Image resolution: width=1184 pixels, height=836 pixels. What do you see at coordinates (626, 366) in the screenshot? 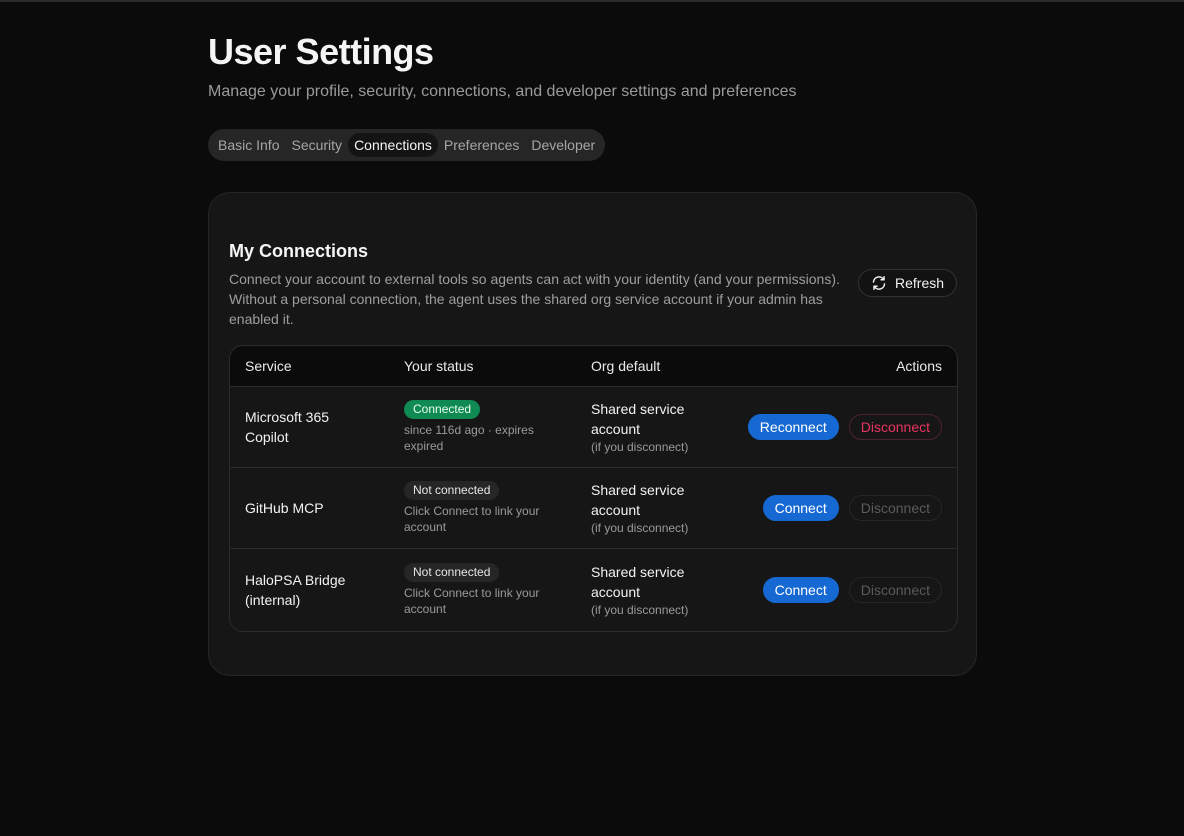
I see `column-header-org-default: Org default` at bounding box center [626, 366].